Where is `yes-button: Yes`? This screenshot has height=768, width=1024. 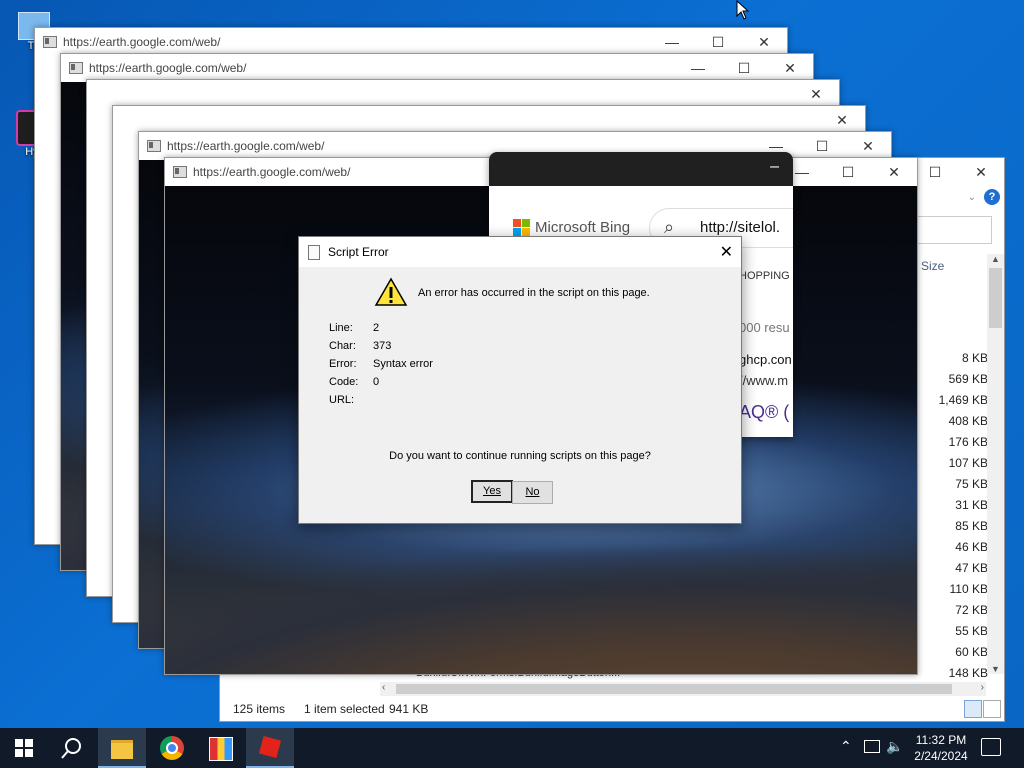 yes-button: Yes is located at coordinates (492, 491).